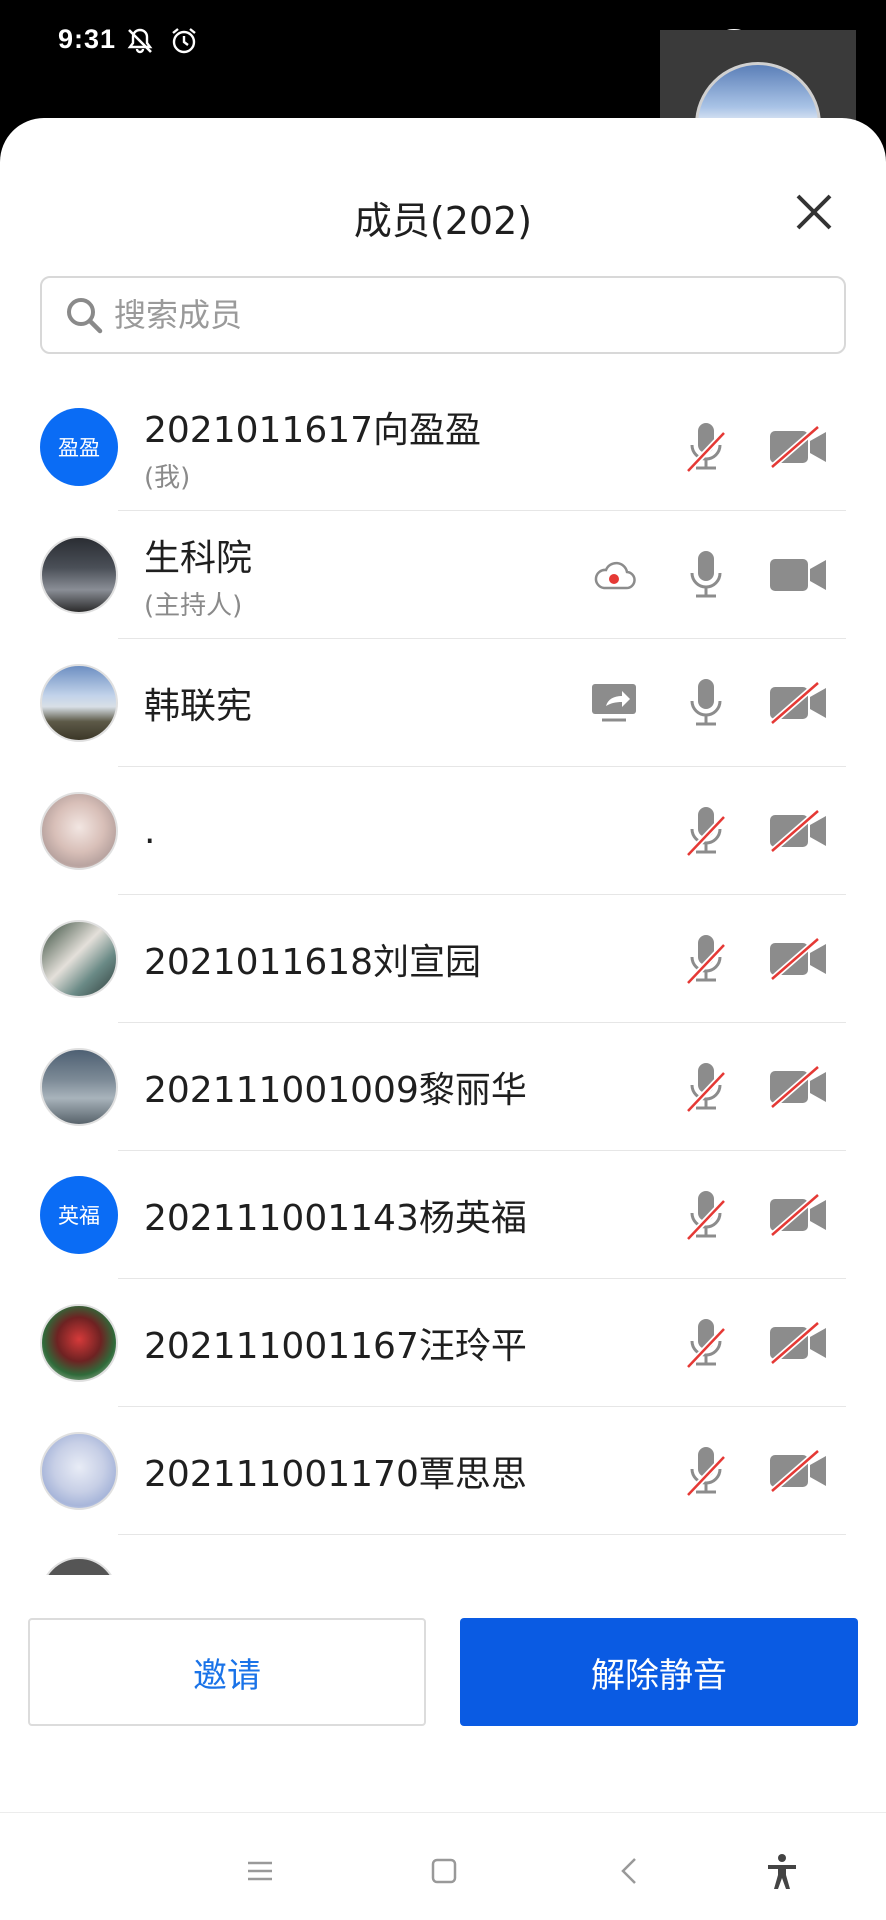 Image resolution: width=886 pixels, height=1920 pixels. What do you see at coordinates (85, 316) in the screenshot?
I see `search-icon` at bounding box center [85, 316].